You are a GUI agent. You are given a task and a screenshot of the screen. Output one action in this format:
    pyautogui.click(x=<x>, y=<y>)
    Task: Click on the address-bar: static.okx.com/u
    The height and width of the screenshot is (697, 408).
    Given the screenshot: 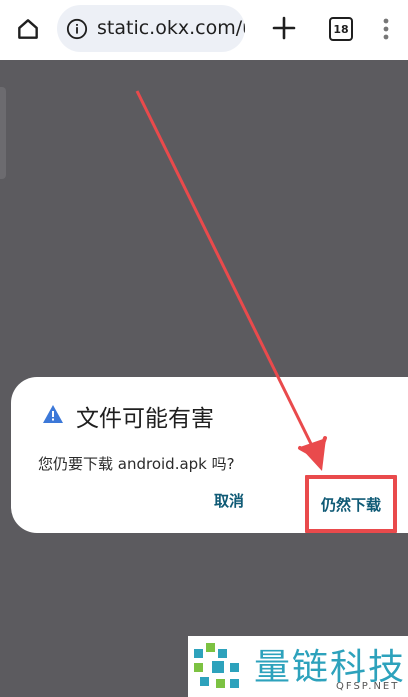 What is the action you would take?
    pyautogui.click(x=151, y=28)
    